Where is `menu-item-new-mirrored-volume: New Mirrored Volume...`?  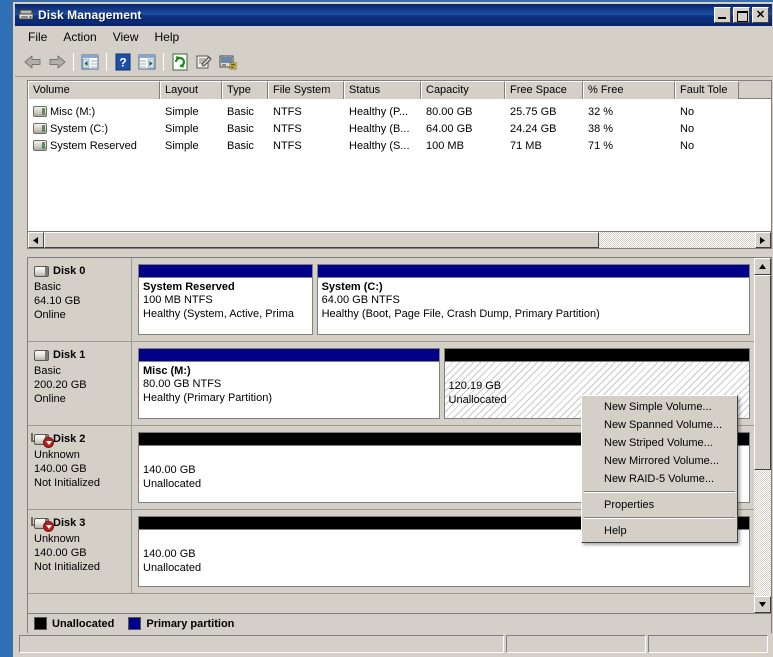
menu-item-new-mirrored-volume: New Mirrored Volume... is located at coordinates (659, 461).